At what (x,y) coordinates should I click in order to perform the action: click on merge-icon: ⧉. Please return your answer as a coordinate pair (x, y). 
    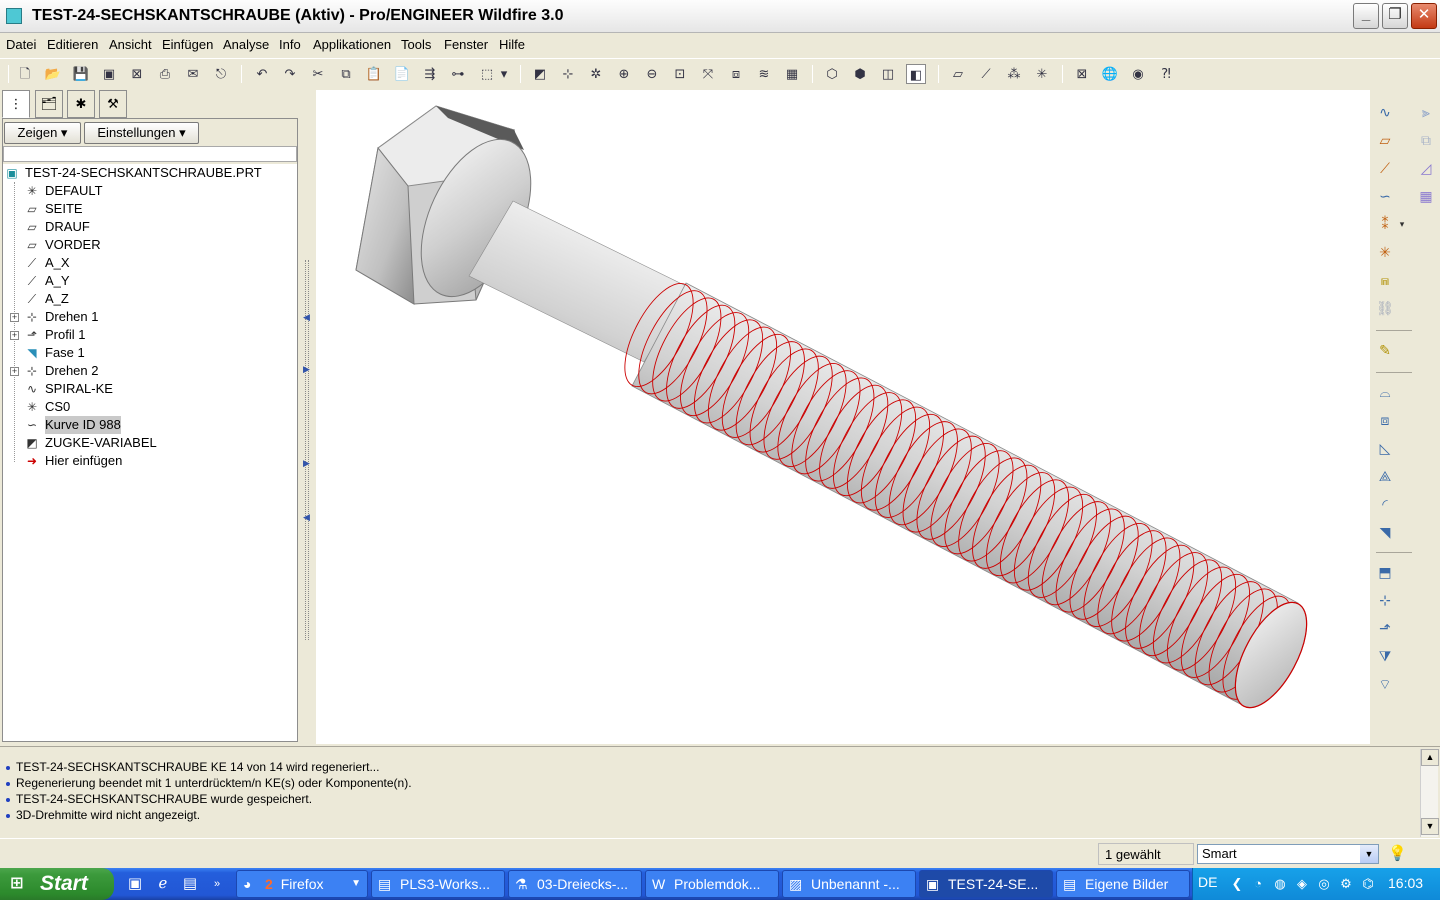
    Looking at the image, I should click on (1426, 140).